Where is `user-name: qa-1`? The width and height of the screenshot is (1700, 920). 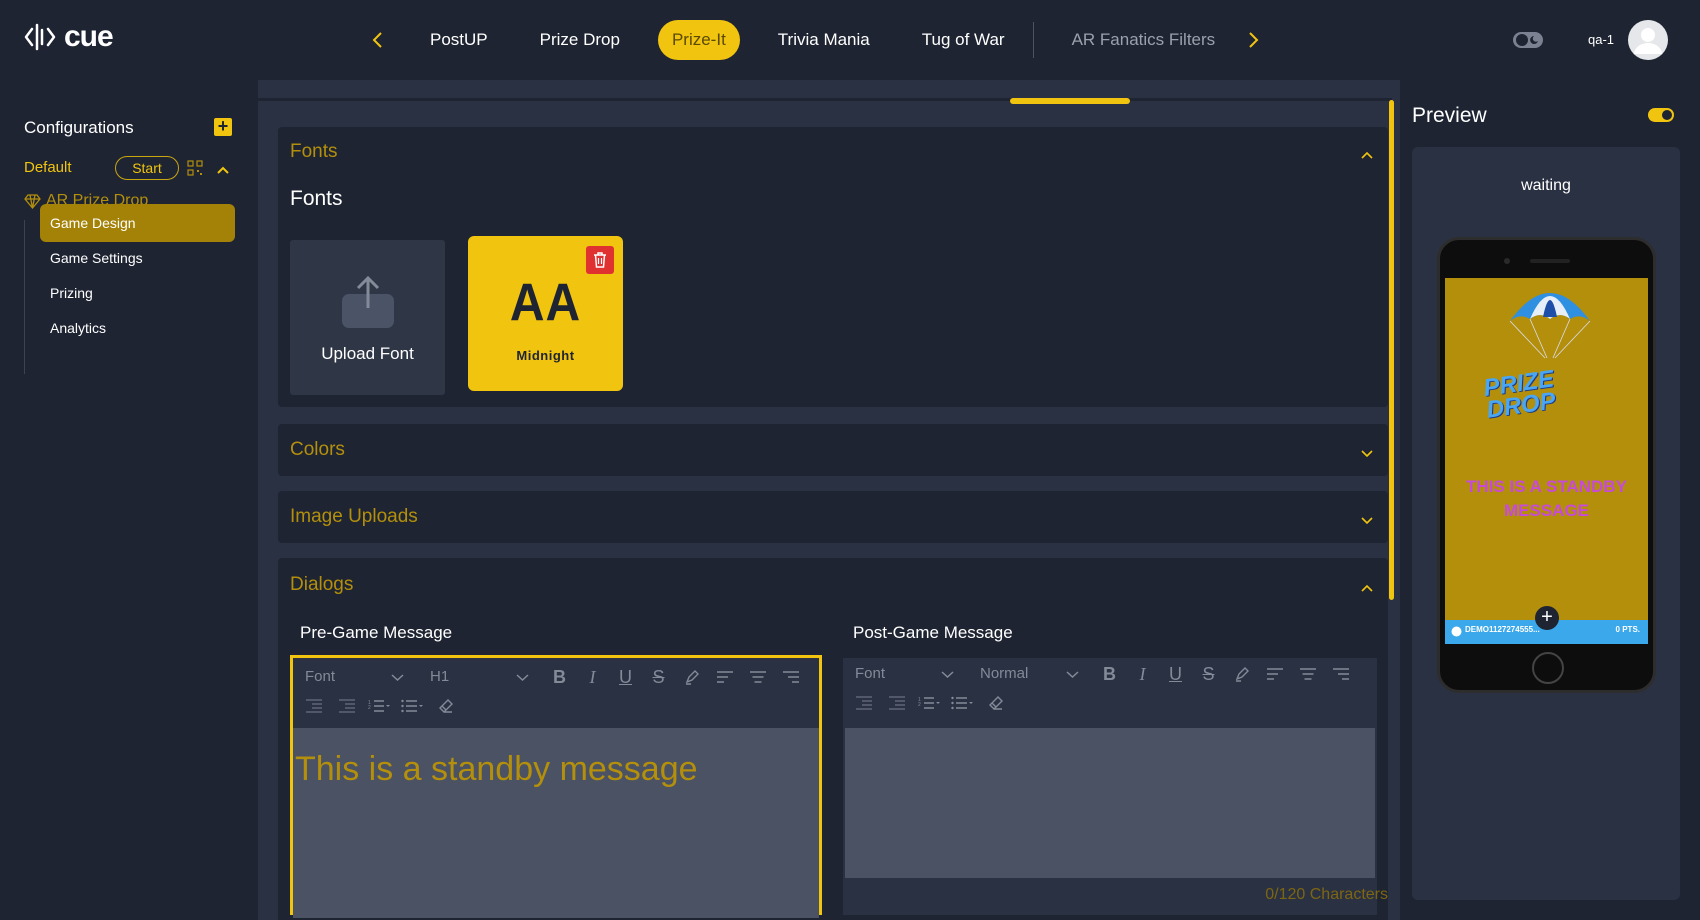 user-name: qa-1 is located at coordinates (1601, 39).